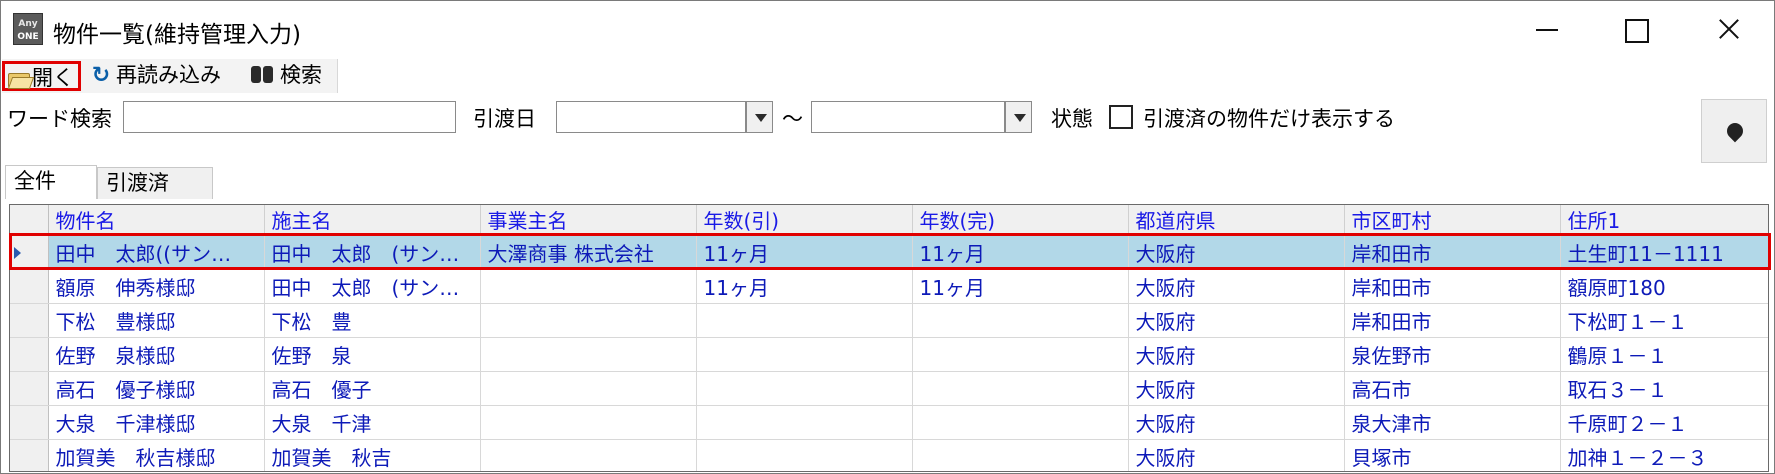 This screenshot has width=1775, height=474. What do you see at coordinates (51, 182) in the screenshot?
I see `tab-all: 全件` at bounding box center [51, 182].